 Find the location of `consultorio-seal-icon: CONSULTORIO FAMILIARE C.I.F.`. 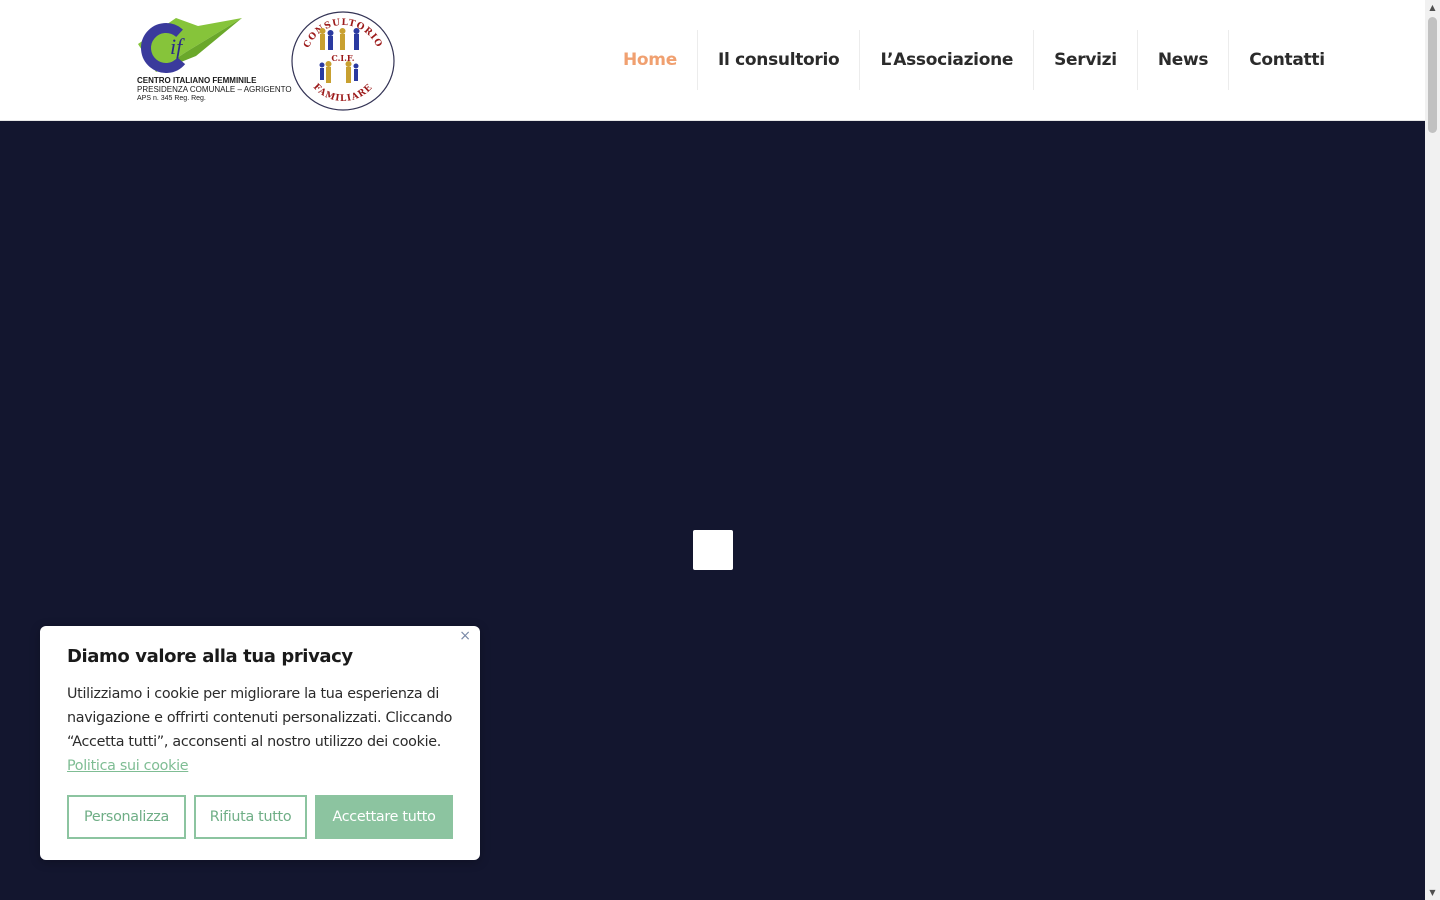

consultorio-seal-icon: CONSULTORIO FAMILIARE C.I.F. is located at coordinates (343, 61).